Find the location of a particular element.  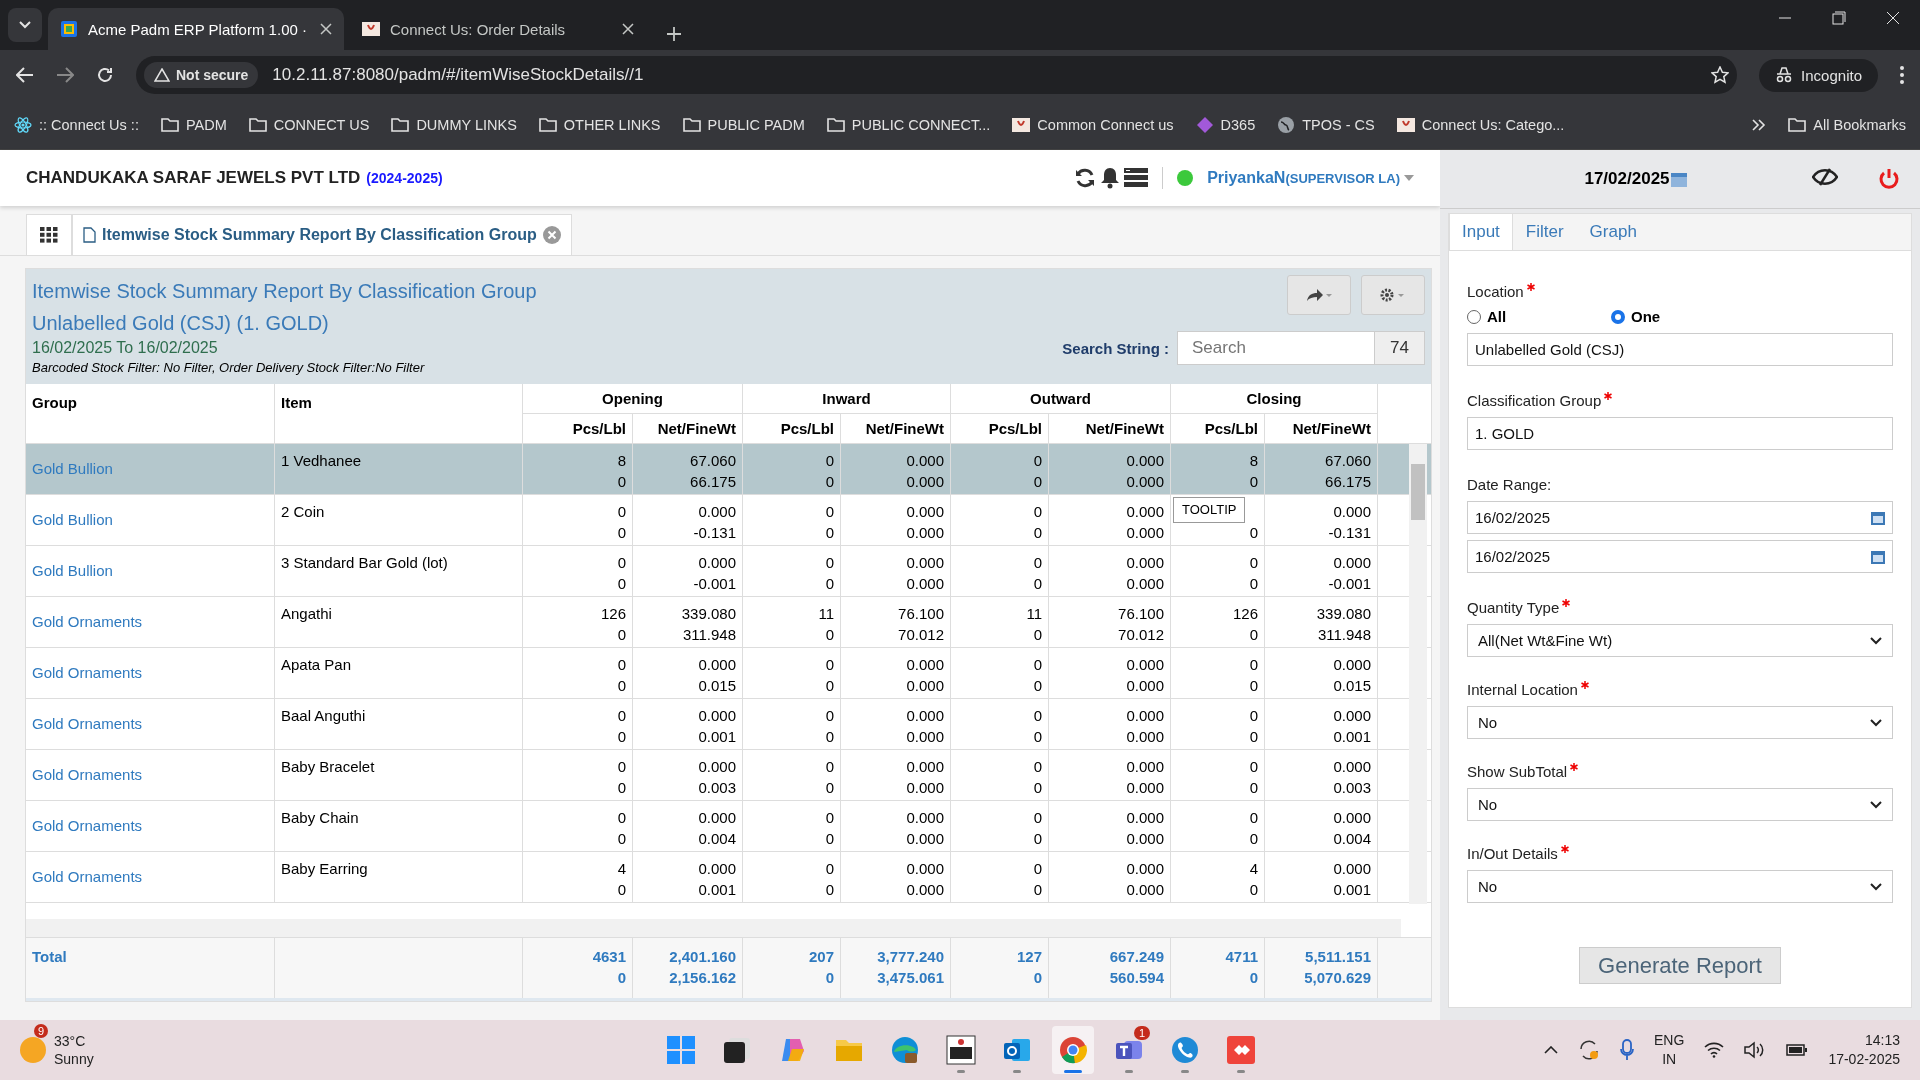

power-icon is located at coordinates (1889, 179).